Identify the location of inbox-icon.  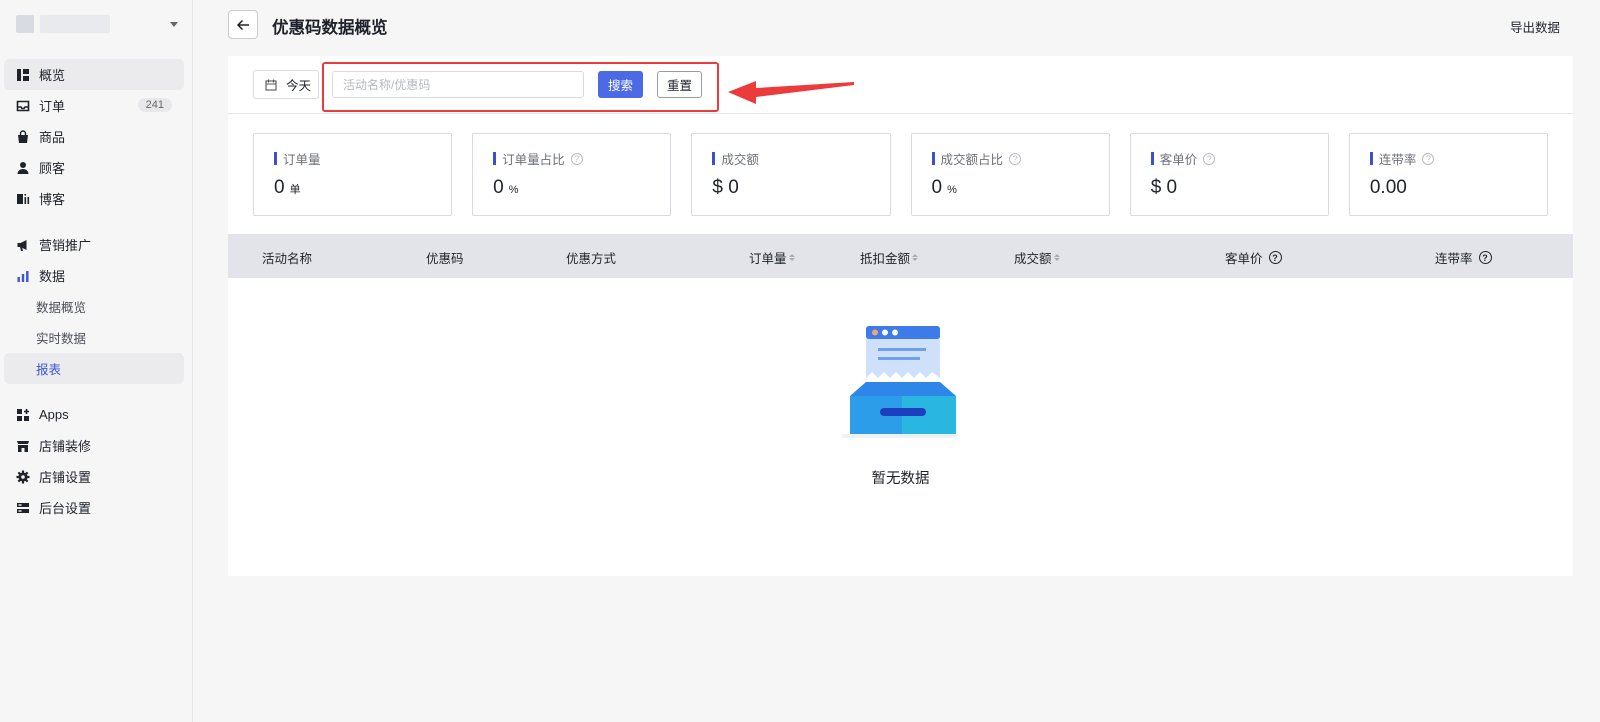
(23, 106).